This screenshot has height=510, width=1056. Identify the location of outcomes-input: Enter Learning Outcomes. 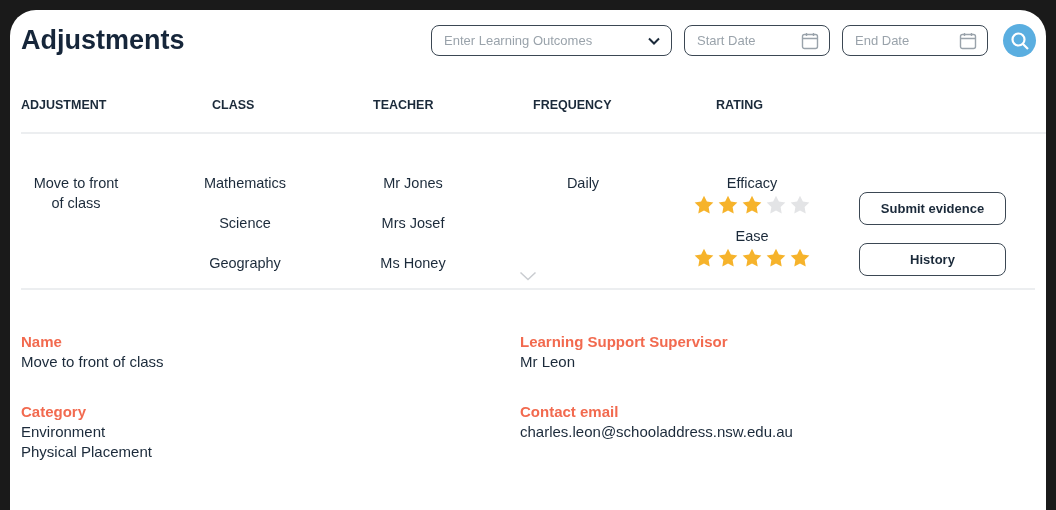
(524, 40).